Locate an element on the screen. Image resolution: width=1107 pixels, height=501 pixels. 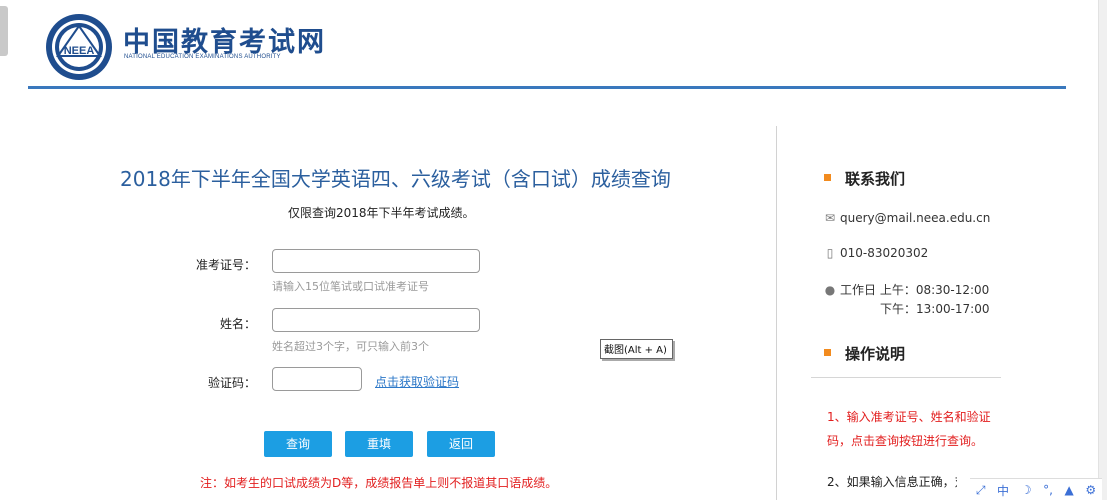
logo-text: NEEA is located at coordinates (79, 51).